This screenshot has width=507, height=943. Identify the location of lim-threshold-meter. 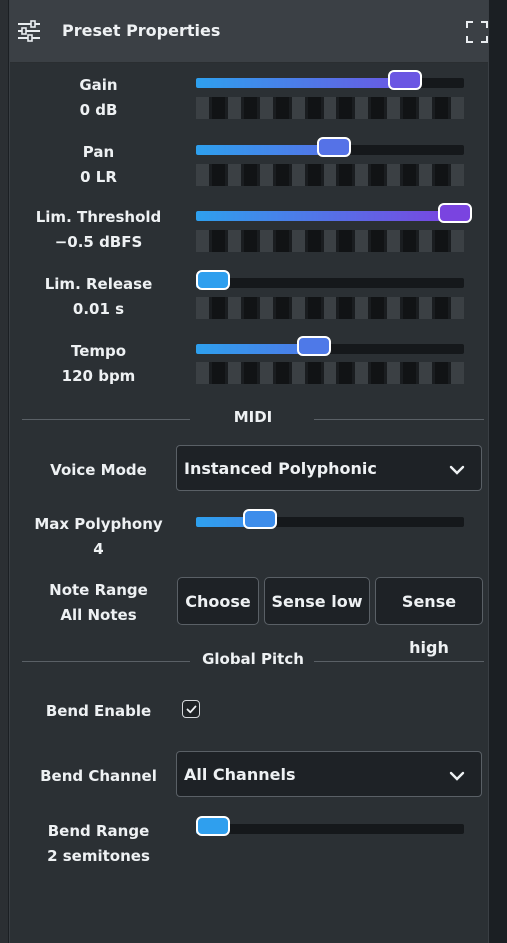
(330, 241).